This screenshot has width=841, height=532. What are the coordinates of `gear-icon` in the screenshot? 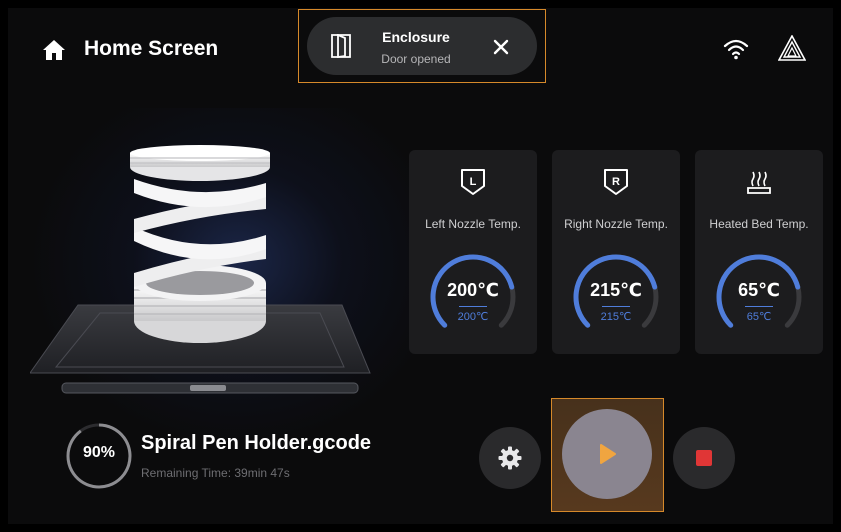 It's located at (510, 458).